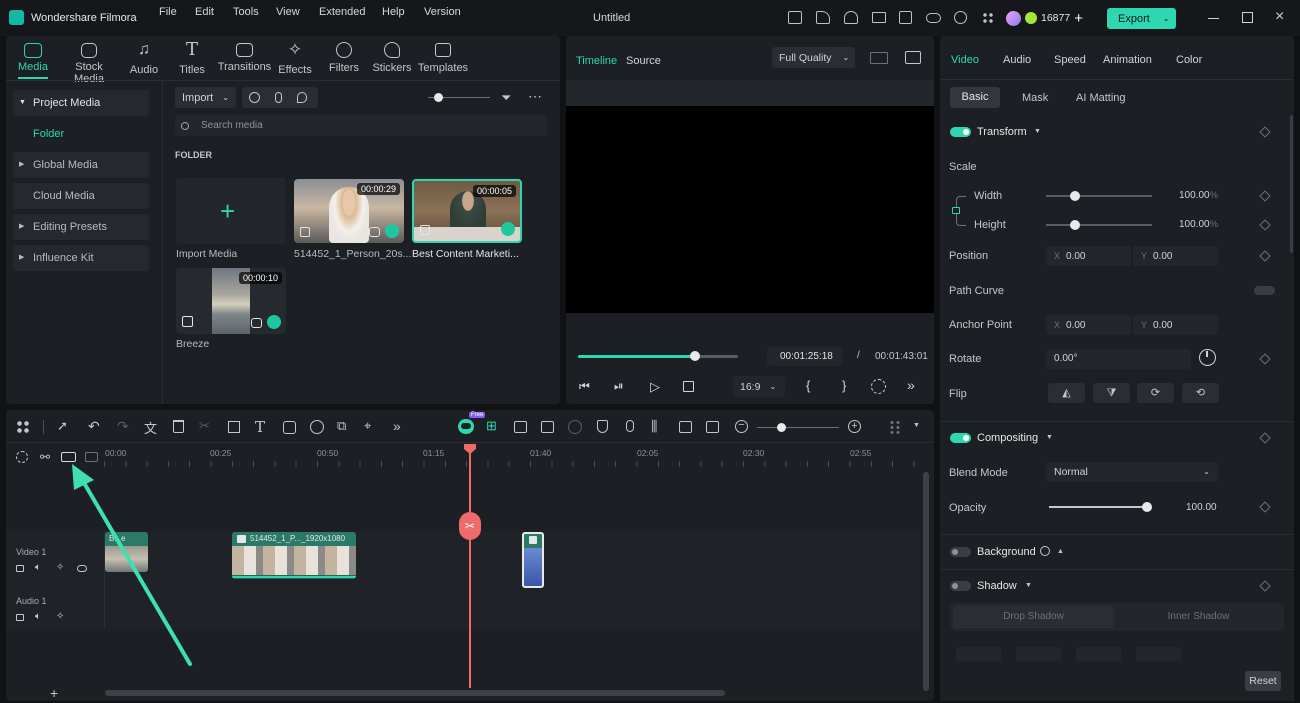  Describe the element at coordinates (81, 196) in the screenshot. I see `sidebar-item-cloud-media: Cloud Media` at that location.